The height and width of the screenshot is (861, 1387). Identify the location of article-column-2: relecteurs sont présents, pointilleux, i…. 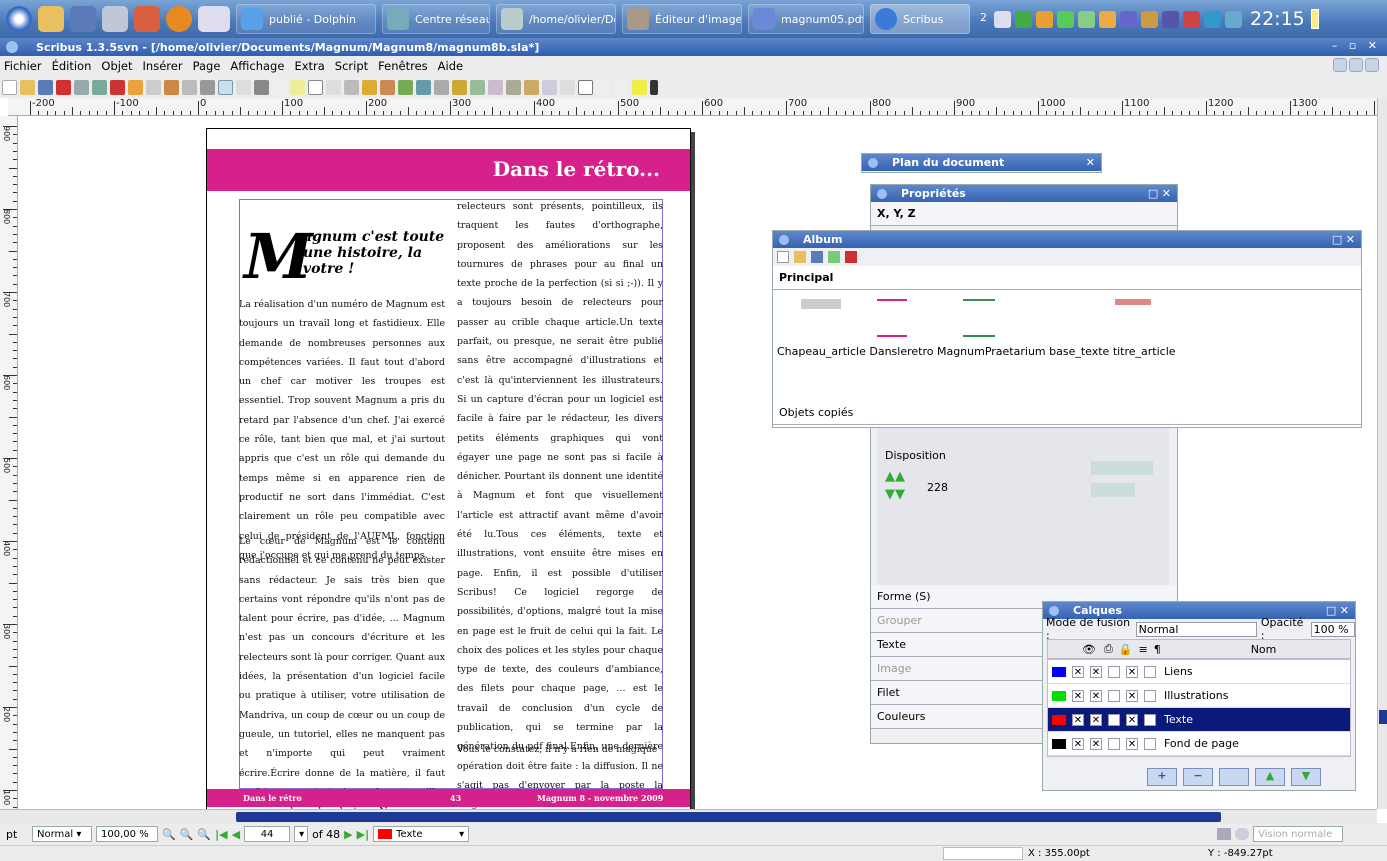
(560, 503).